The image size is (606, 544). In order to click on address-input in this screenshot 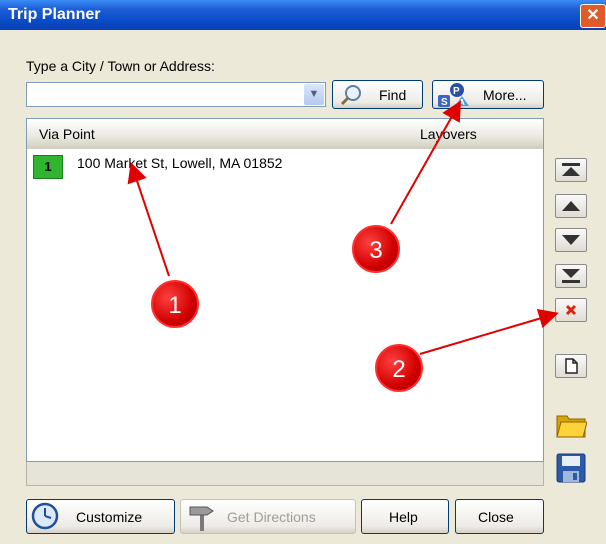, I will do `click(162, 95)`.